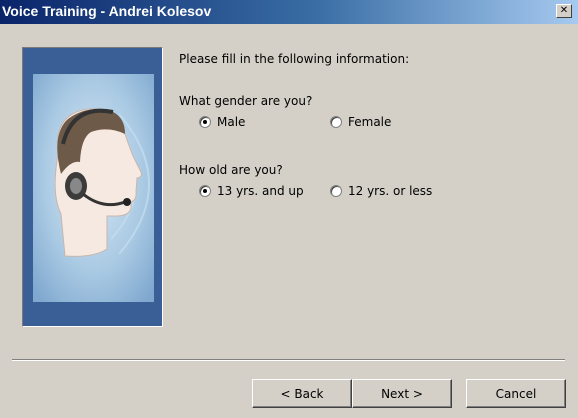 The height and width of the screenshot is (418, 578). Describe the element at coordinates (231, 170) in the screenshot. I see `age-question: How old are you?` at that location.